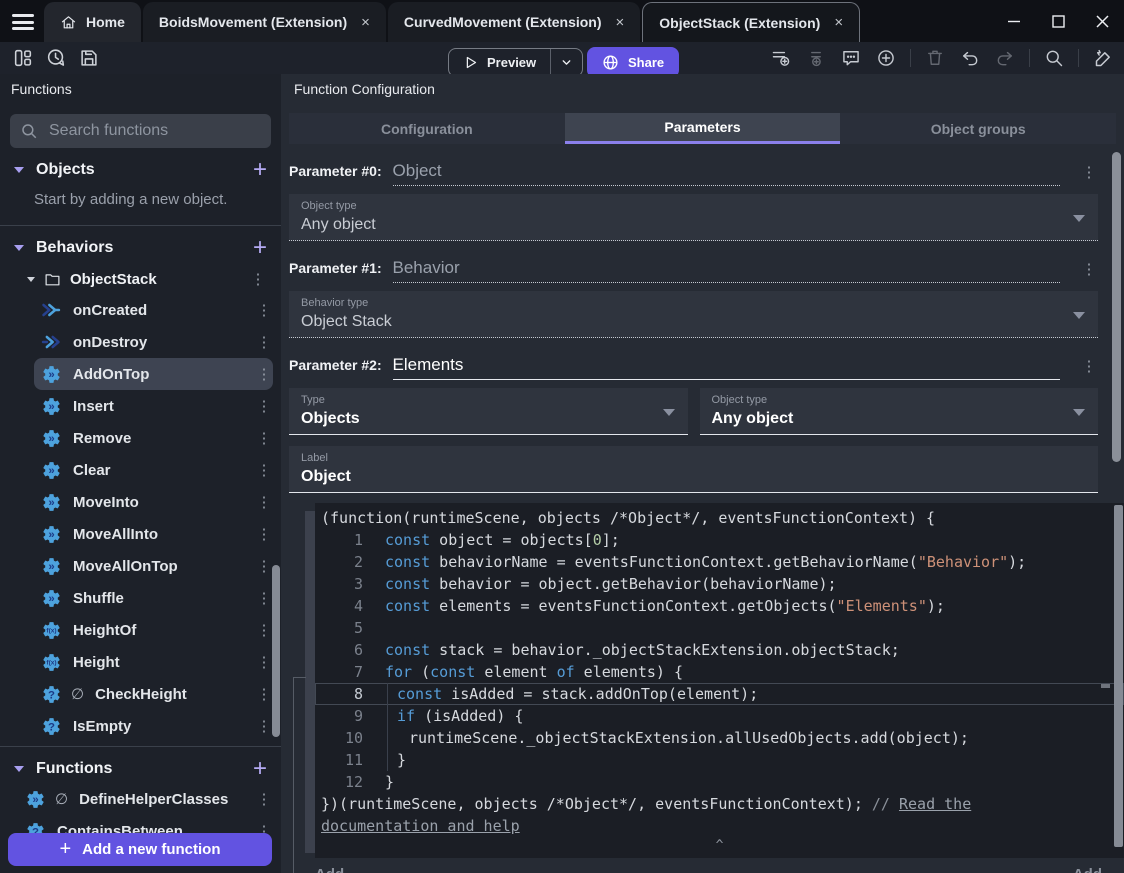 The height and width of the screenshot is (873, 1124). I want to click on function-item-remove: » Remove ⋮, so click(153, 438).